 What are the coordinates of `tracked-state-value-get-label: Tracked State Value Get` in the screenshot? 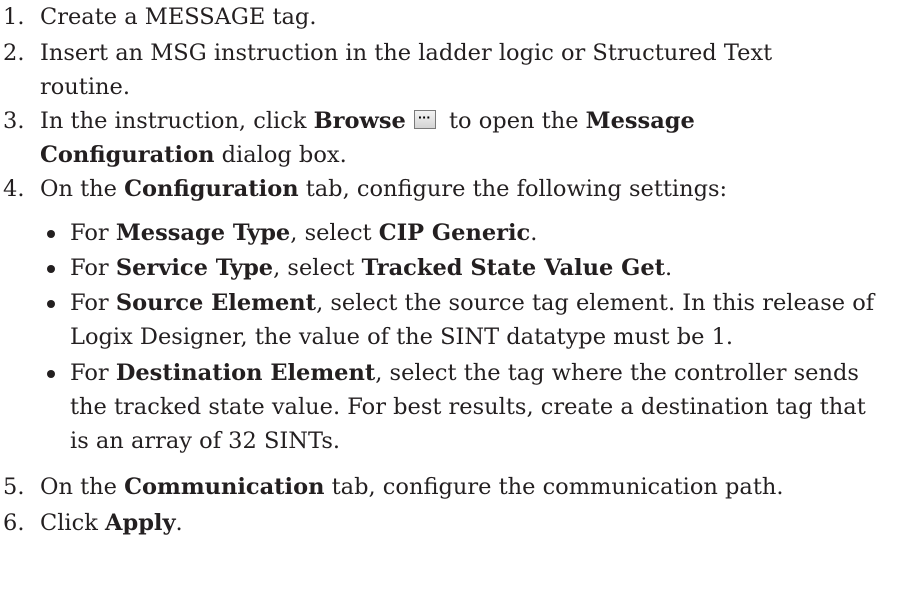 It's located at (513, 268).